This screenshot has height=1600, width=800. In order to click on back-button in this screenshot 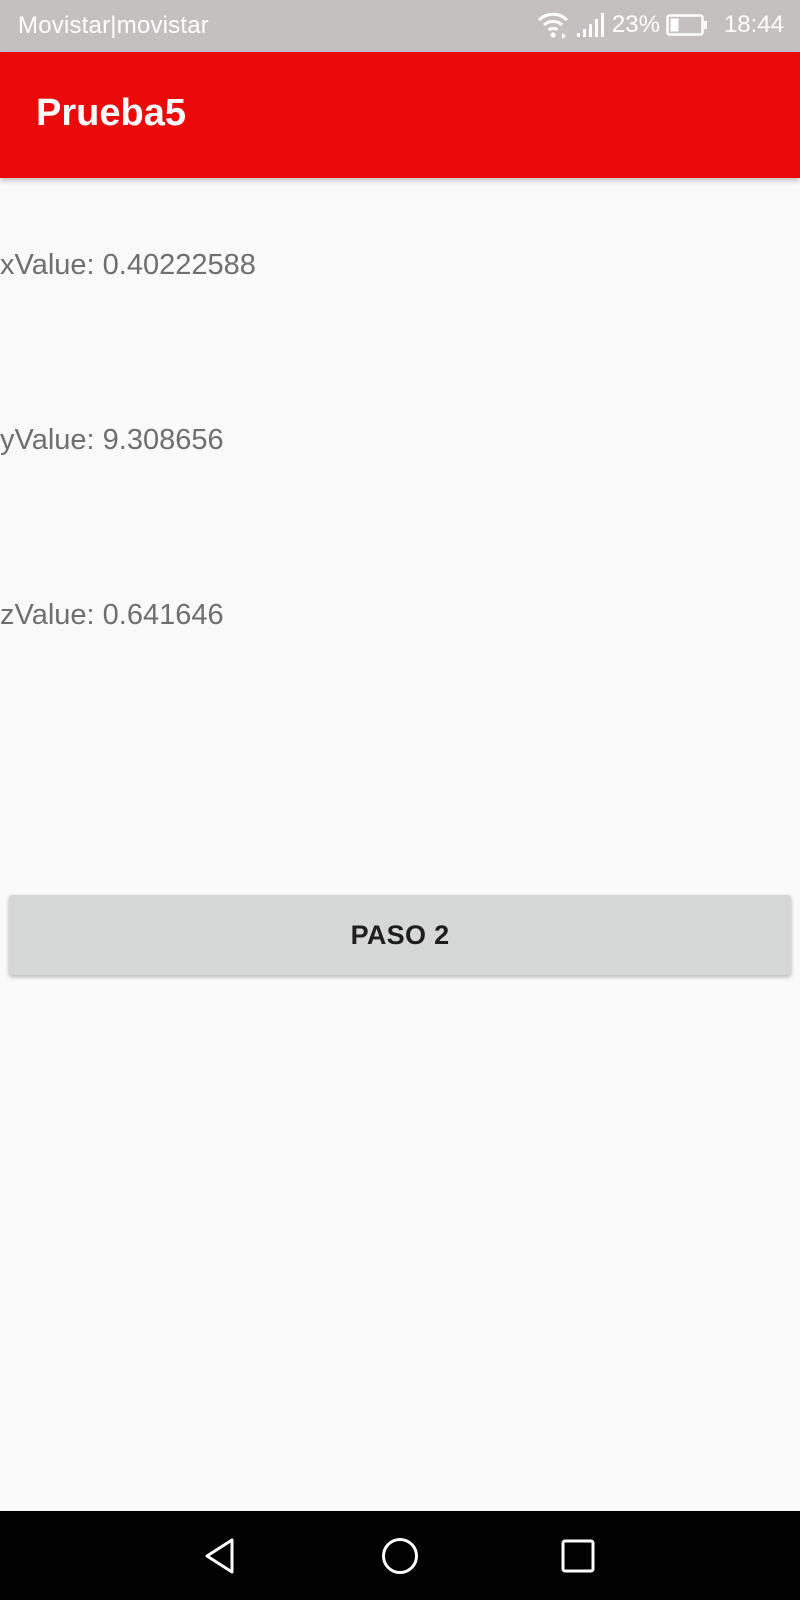, I will do `click(222, 1556)`.